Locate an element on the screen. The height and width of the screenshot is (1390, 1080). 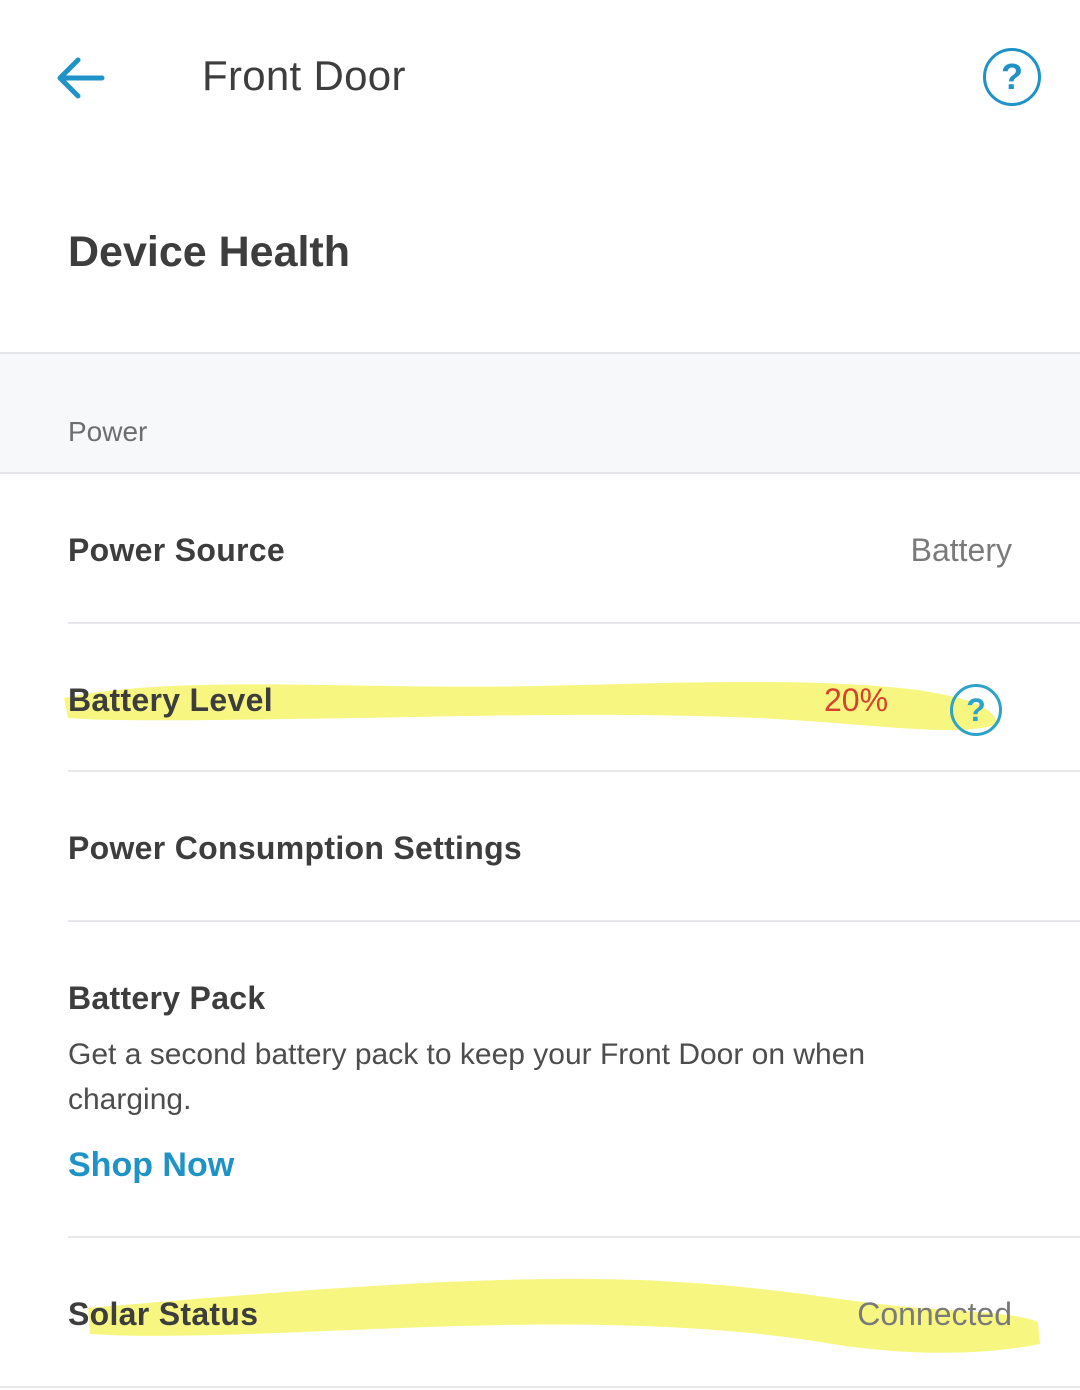
divider is located at coordinates (540, 1387).